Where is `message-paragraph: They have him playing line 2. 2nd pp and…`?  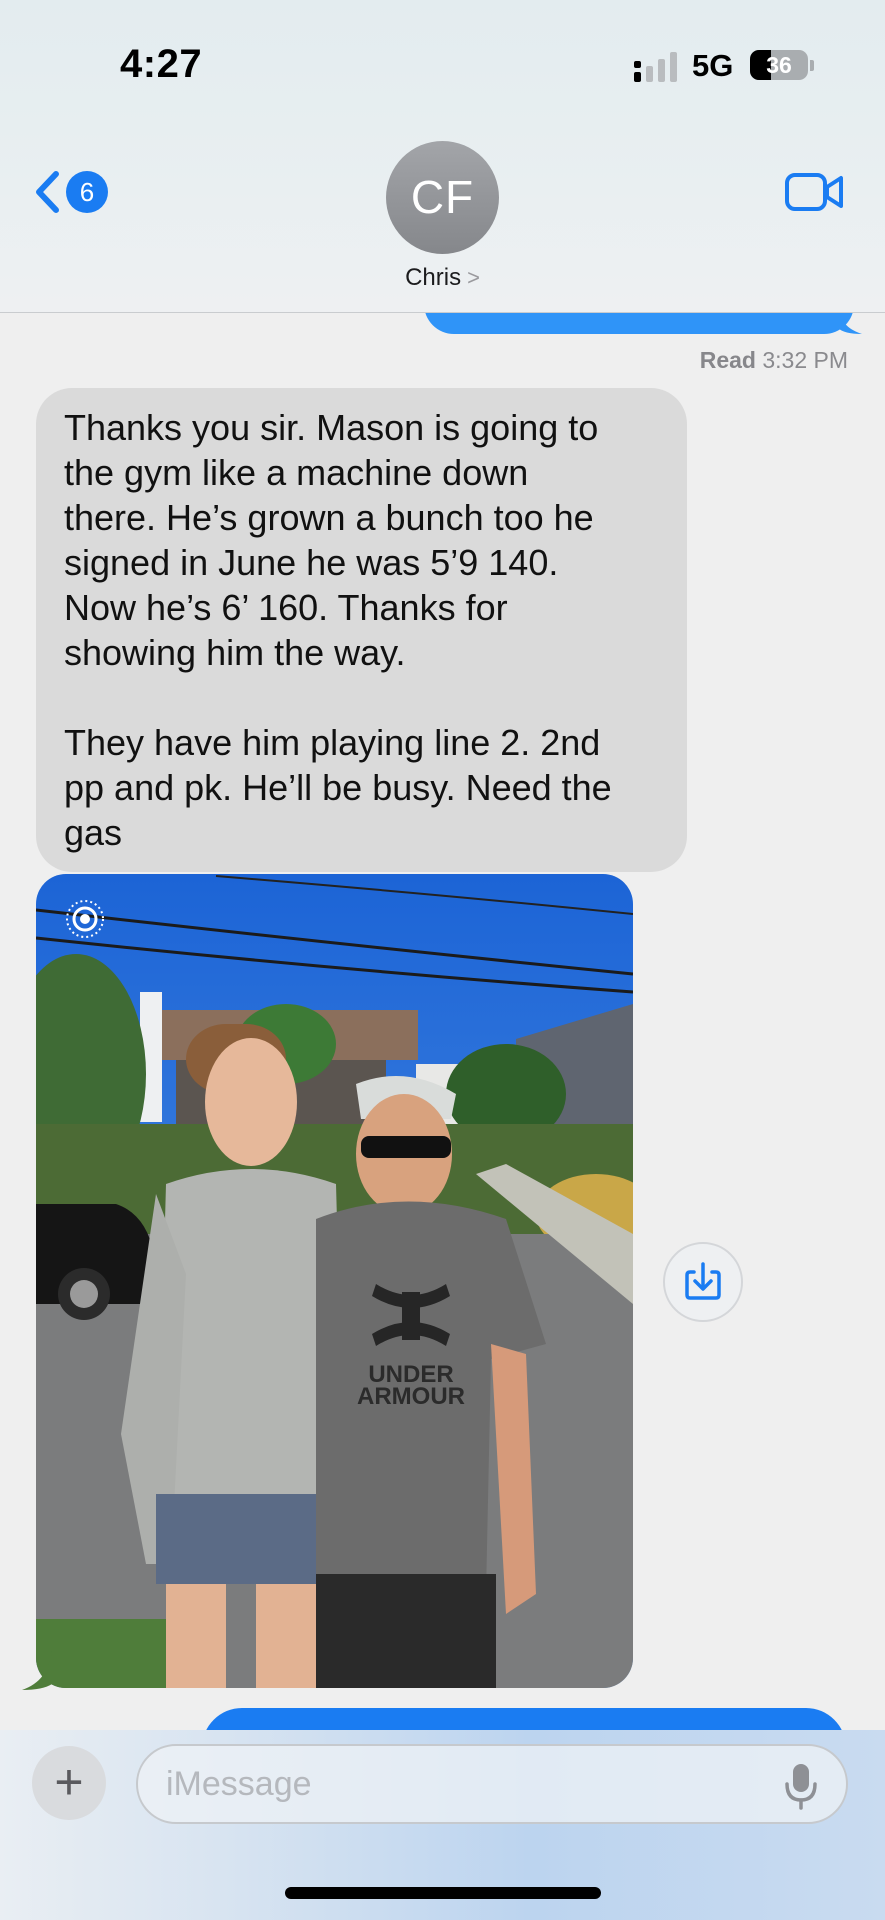
message-paragraph: They have him playing line 2. 2nd pp and… is located at coordinates (364, 787).